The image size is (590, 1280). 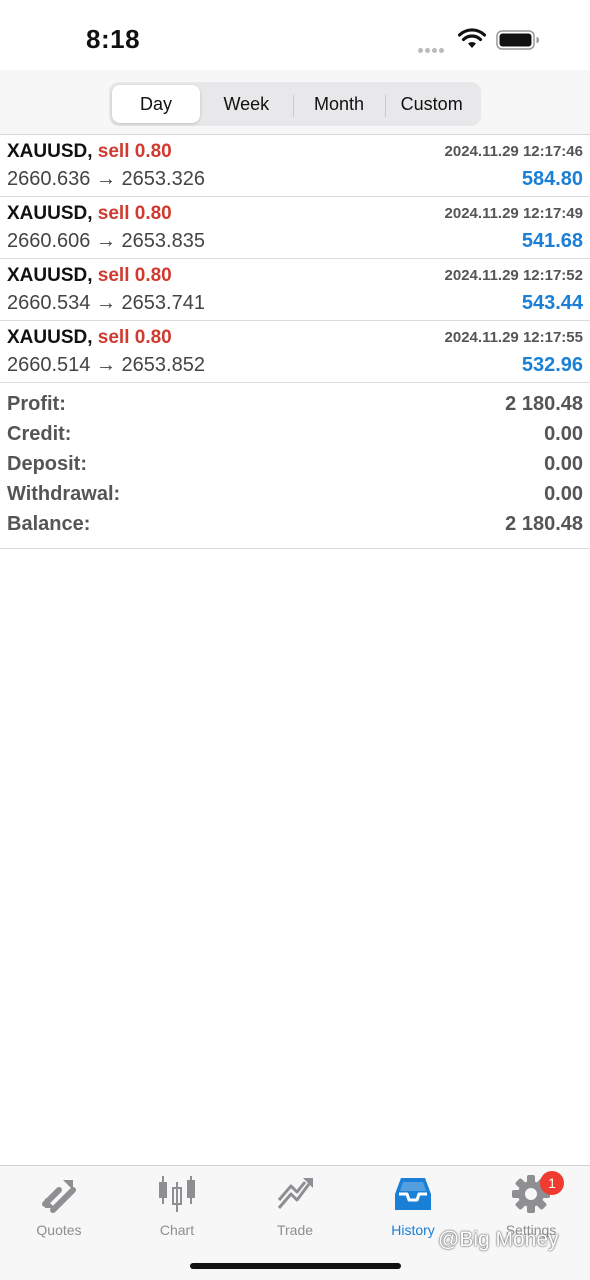 I want to click on segment-custom: Custom, so click(x=431, y=104).